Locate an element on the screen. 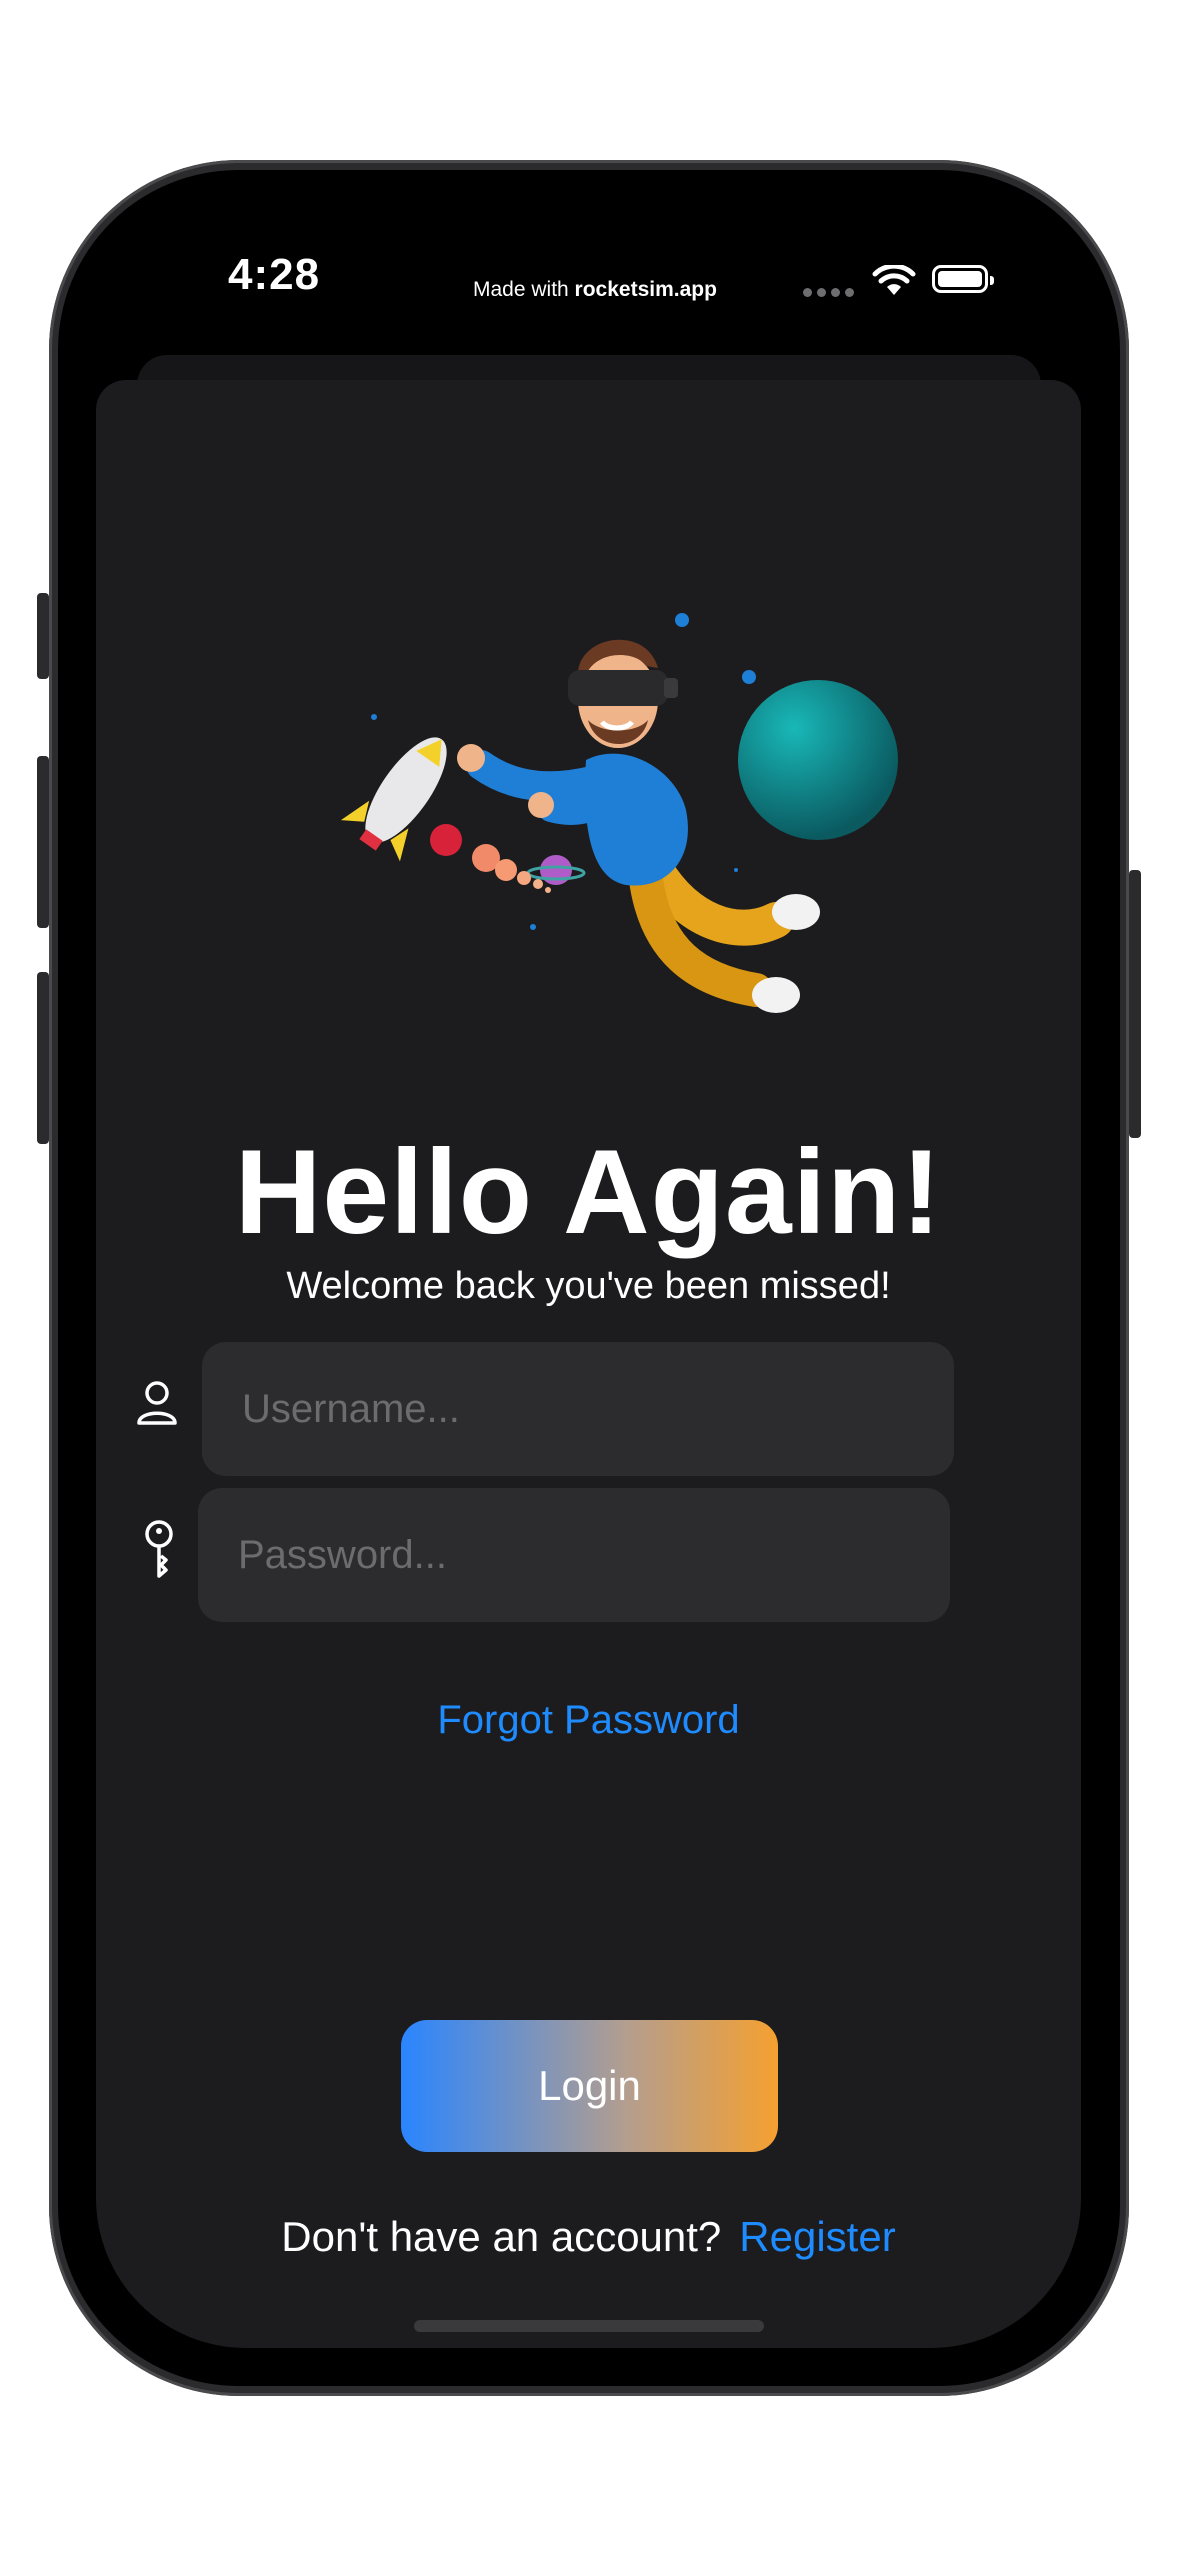 The image size is (1179, 2556). made-with-prefix: Made with is located at coordinates (524, 289).